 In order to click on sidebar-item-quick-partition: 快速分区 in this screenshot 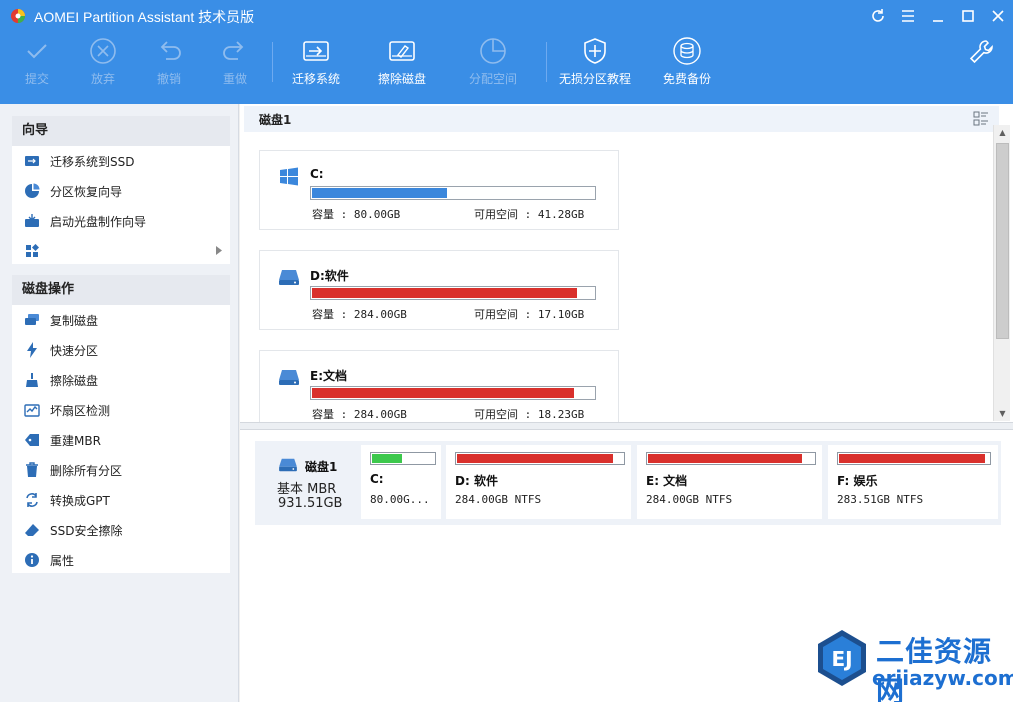, I will do `click(121, 350)`.